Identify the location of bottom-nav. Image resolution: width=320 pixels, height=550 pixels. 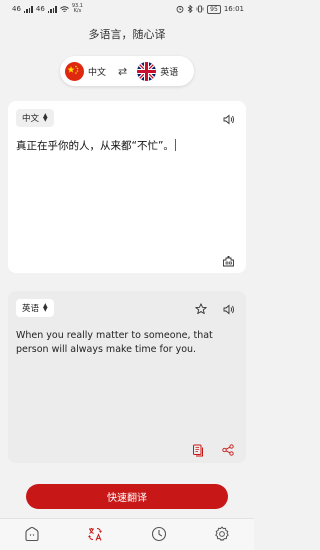
(127, 534).